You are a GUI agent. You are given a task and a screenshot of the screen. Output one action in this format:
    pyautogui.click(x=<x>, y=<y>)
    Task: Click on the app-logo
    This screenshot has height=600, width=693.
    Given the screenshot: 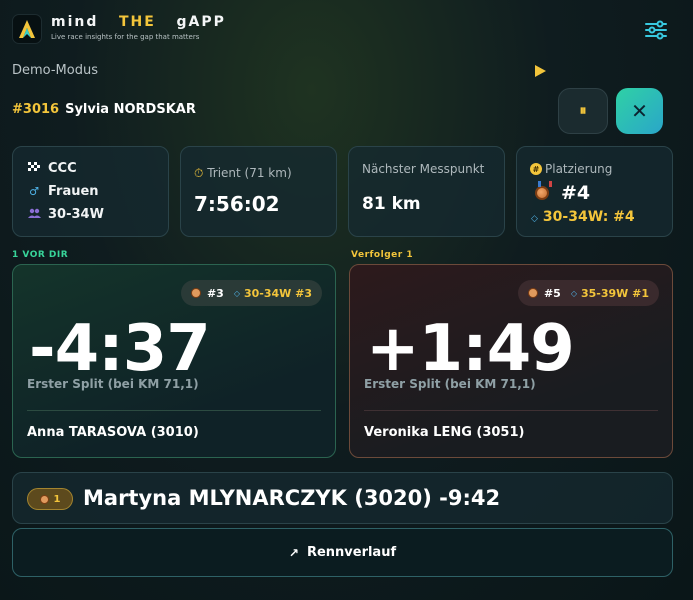 What is the action you would take?
    pyautogui.click(x=27, y=29)
    